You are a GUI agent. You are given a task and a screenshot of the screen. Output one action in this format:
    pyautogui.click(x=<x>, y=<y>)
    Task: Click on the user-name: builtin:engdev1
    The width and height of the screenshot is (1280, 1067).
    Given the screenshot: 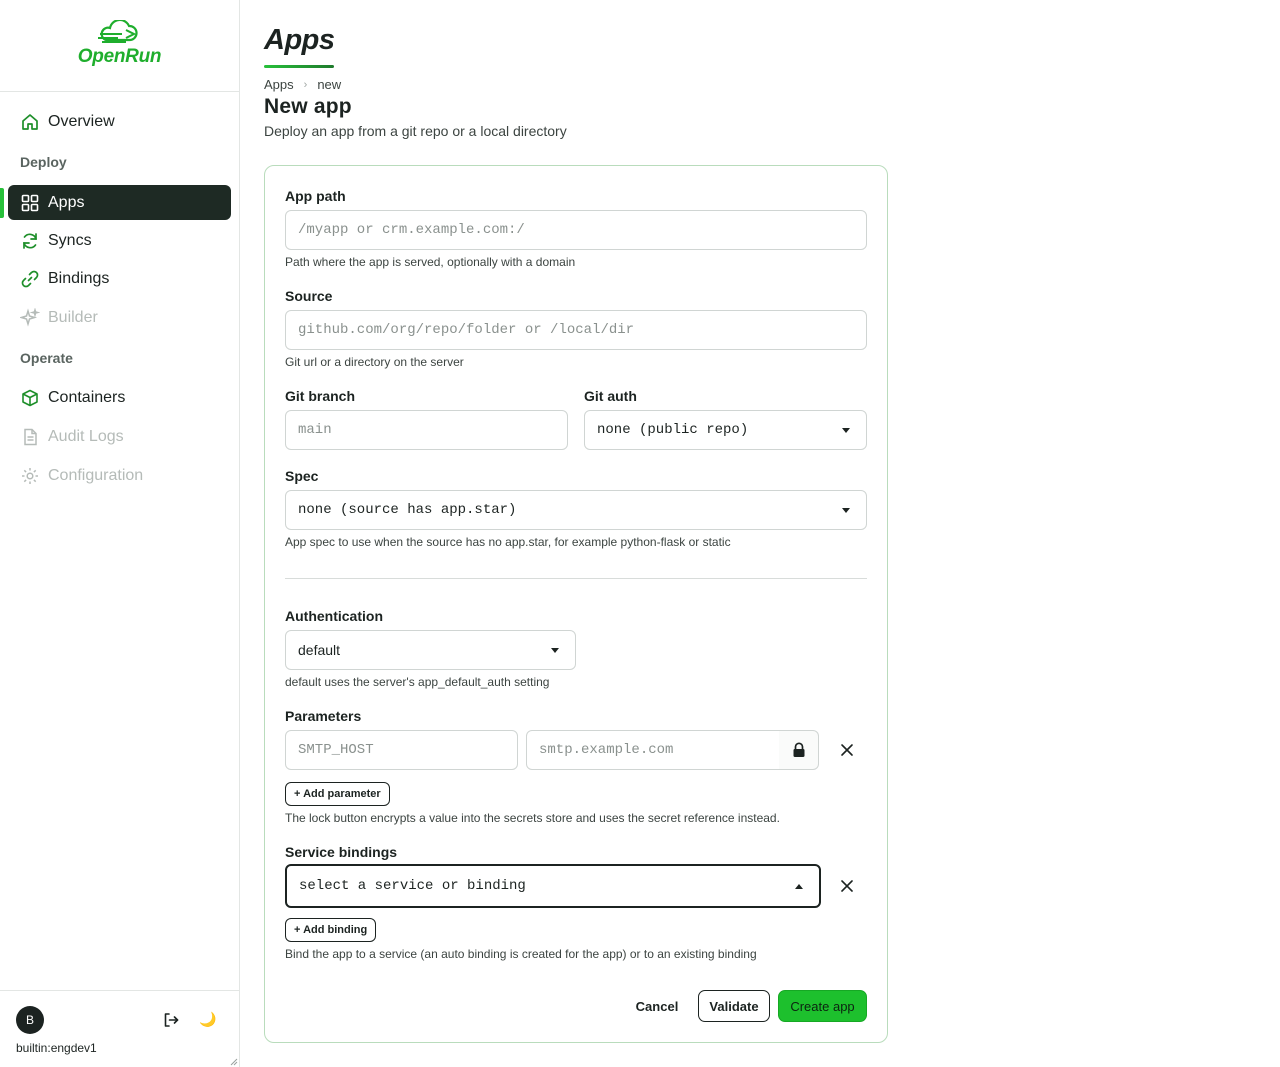 What is the action you would take?
    pyautogui.click(x=56, y=1048)
    